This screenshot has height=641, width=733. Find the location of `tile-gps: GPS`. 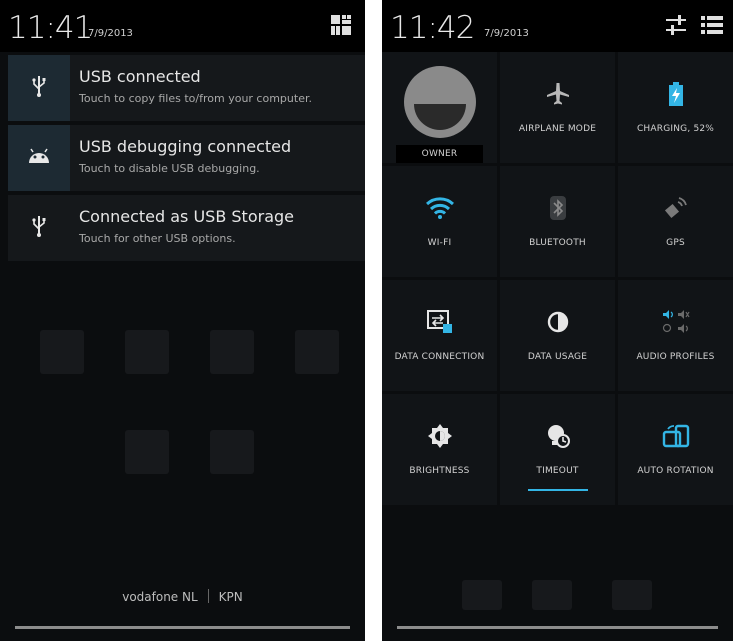

tile-gps: GPS is located at coordinates (675, 221).